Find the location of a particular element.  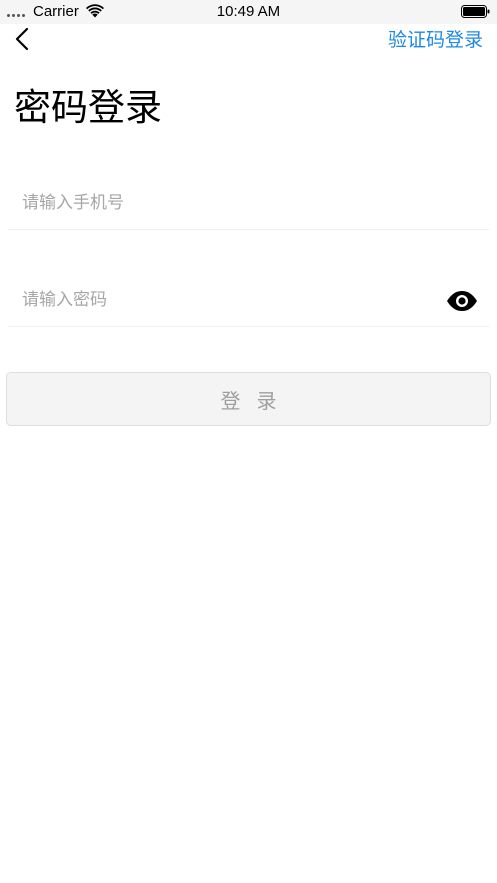

sms-login-link: 验证码登录 is located at coordinates (435, 40).